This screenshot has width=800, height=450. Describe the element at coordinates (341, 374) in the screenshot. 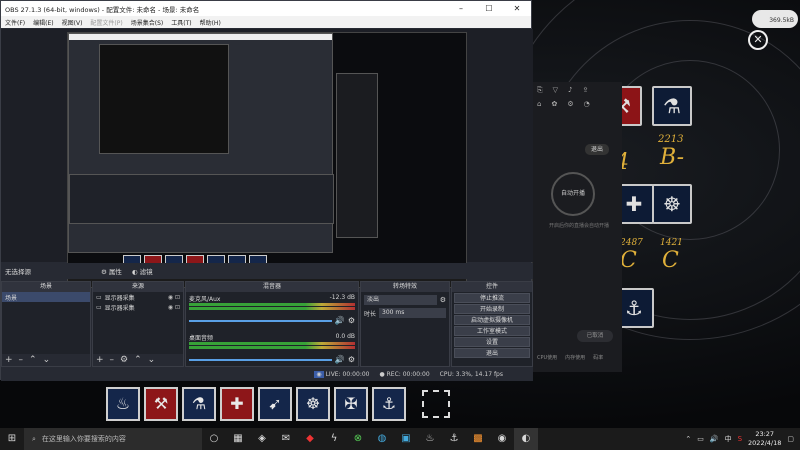

I see `live-status: ◉ LIVE: 00:00:00` at that location.